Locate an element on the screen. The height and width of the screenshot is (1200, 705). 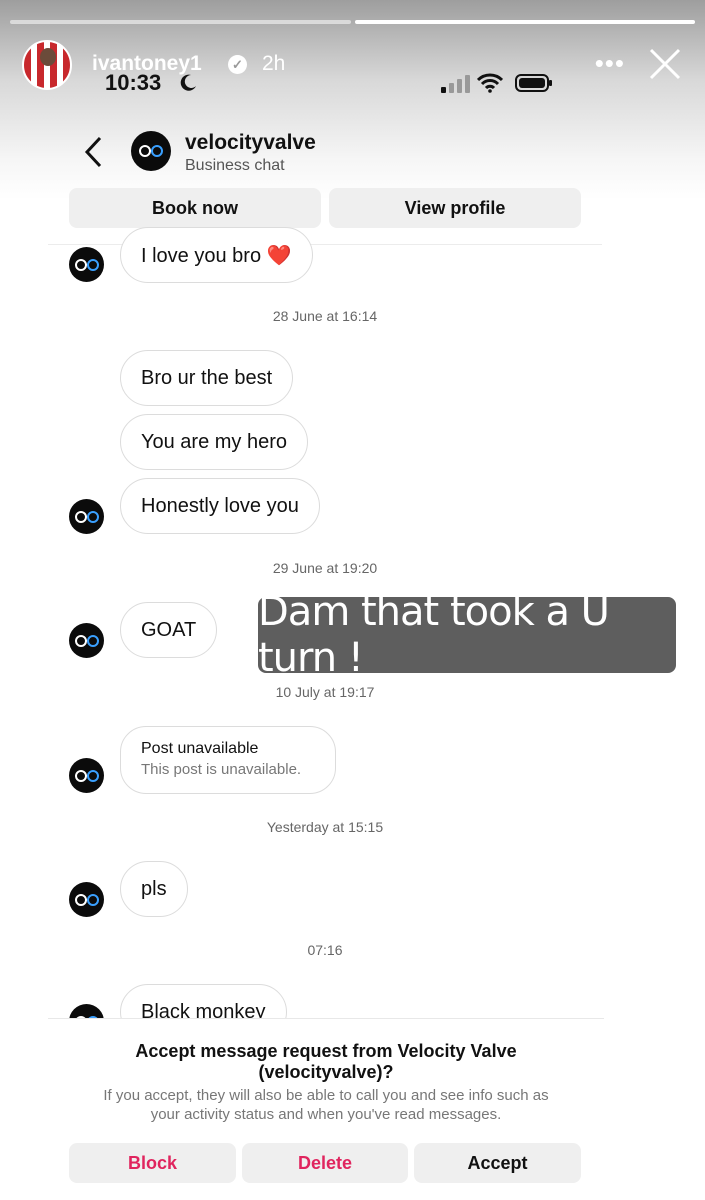
story-text-overlay: Dam that took a U turn ! is located at coordinates (467, 635).